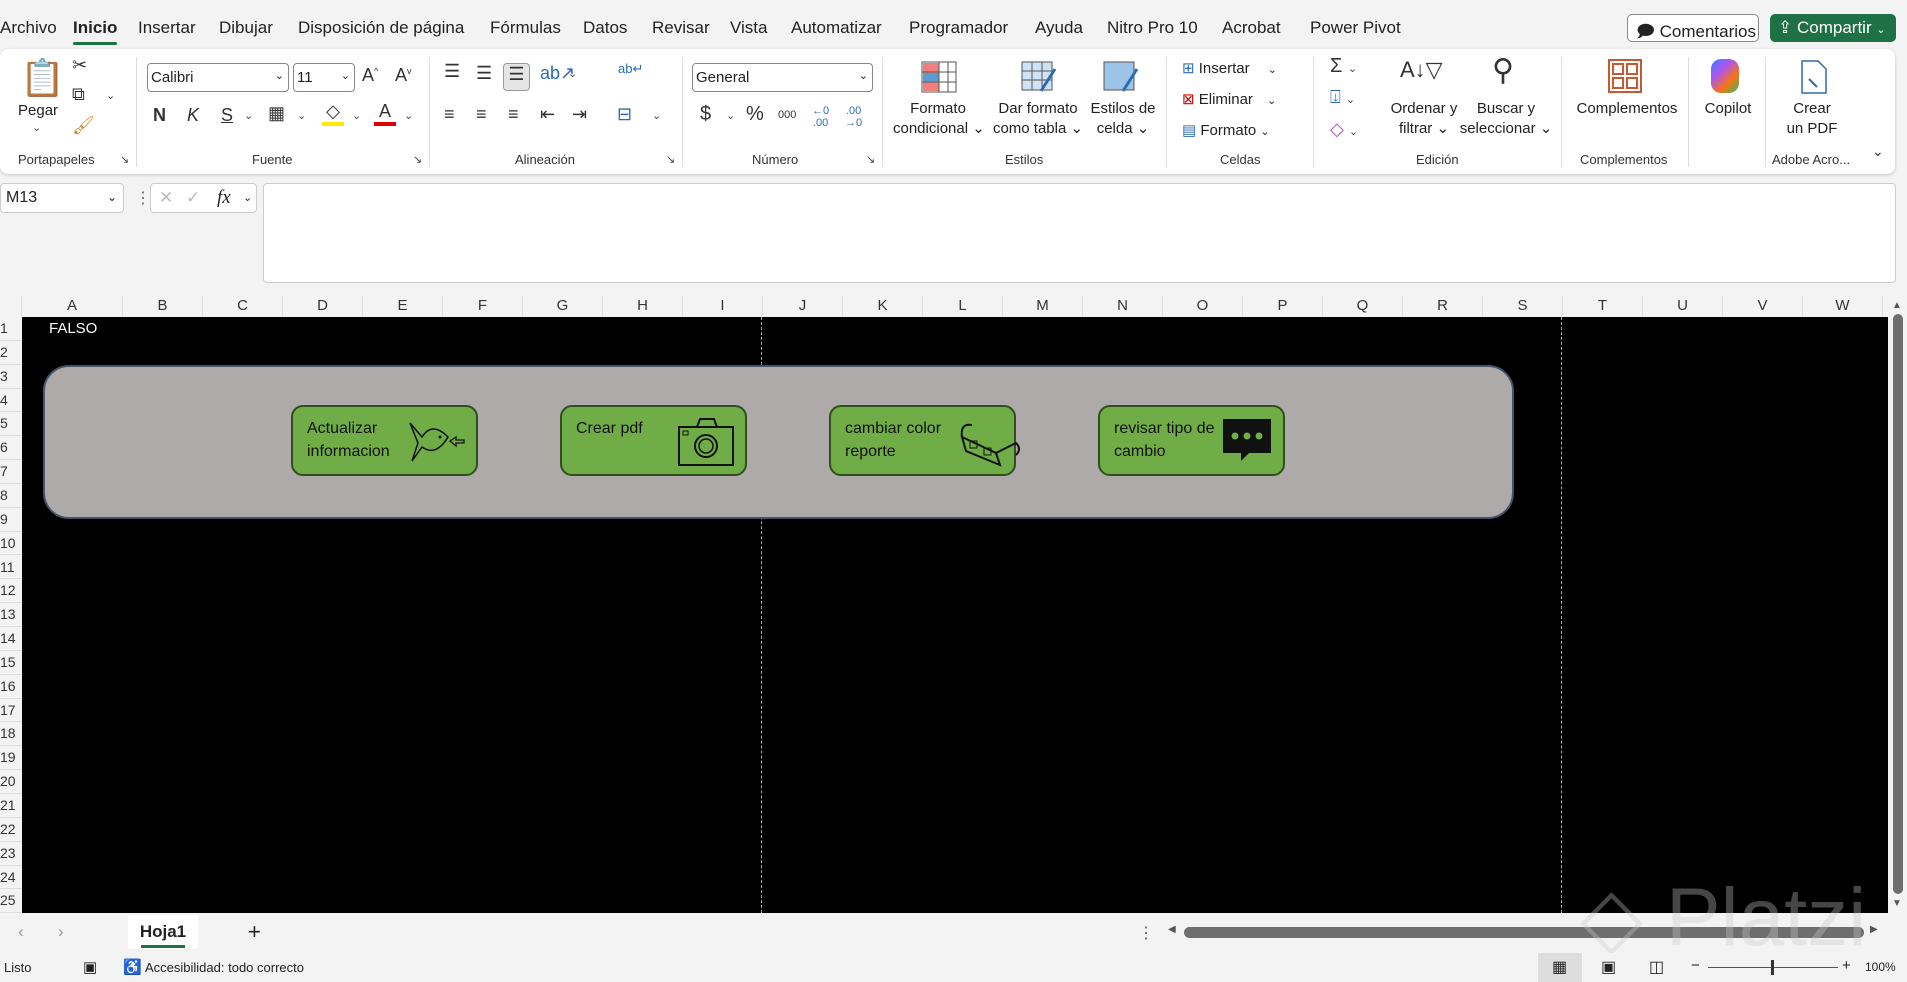 The image size is (1907, 982). Describe the element at coordinates (1773, 967) in the screenshot. I see `zoom-slider` at that location.